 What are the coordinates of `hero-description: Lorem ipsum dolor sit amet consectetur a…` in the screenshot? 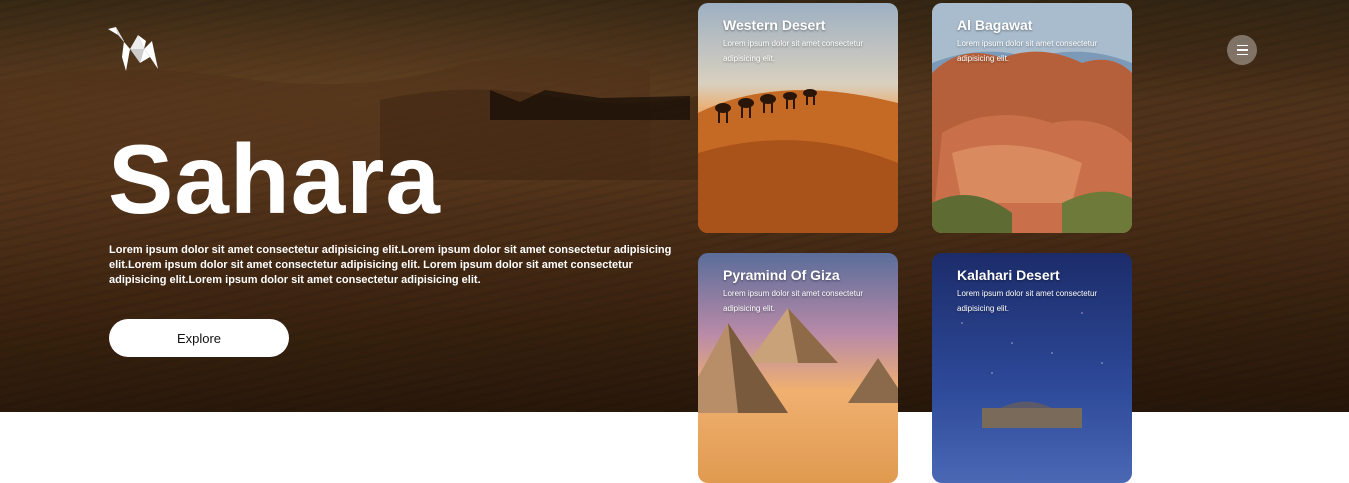 It's located at (390, 265).